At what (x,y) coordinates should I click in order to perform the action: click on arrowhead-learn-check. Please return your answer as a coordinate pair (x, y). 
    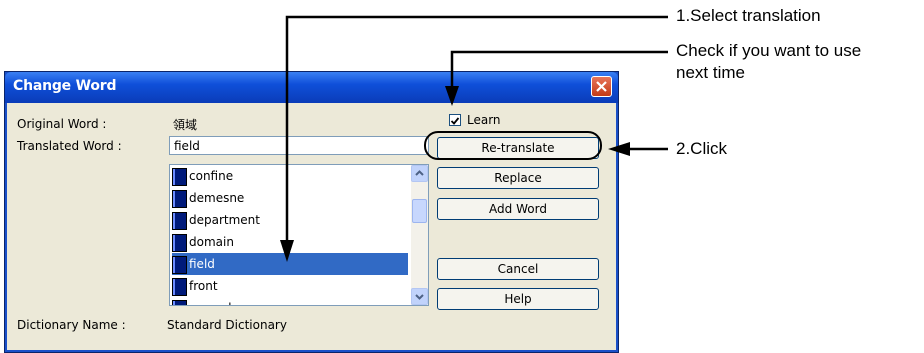
    Looking at the image, I should click on (452, 96).